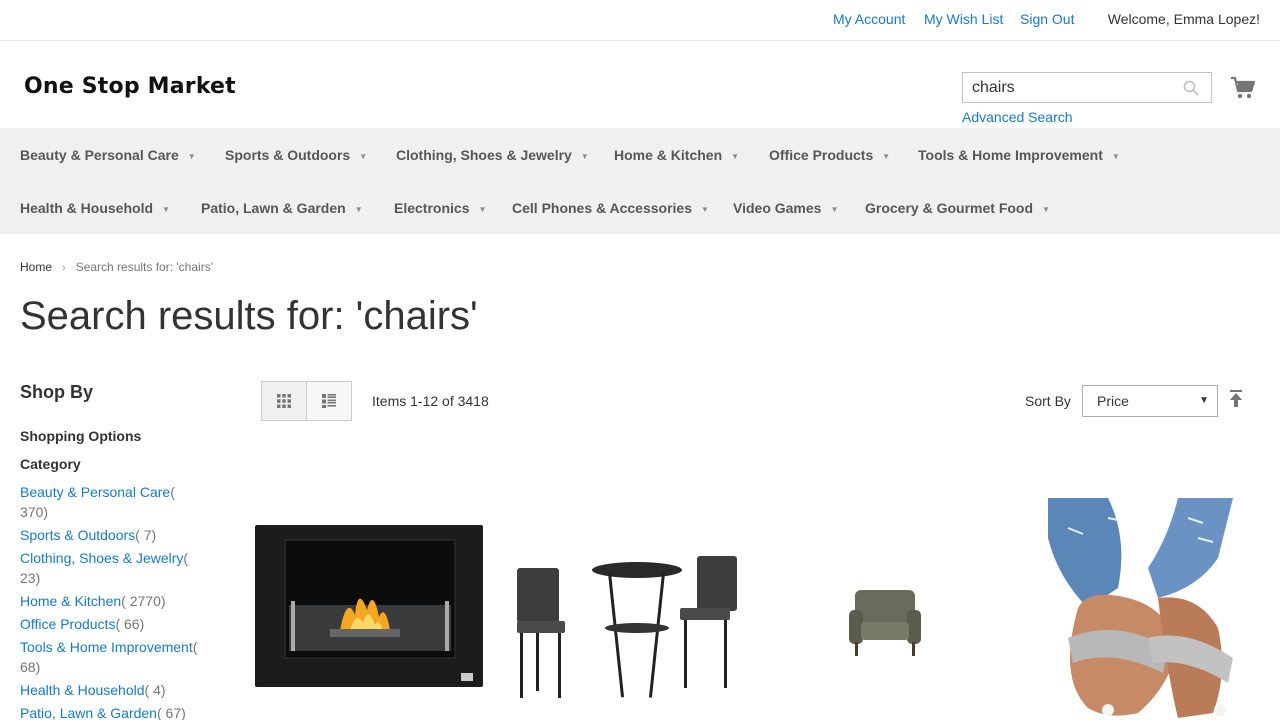 This screenshot has height=720, width=1280. What do you see at coordinates (869, 19) in the screenshot?
I see `my-account-link: My Account` at bounding box center [869, 19].